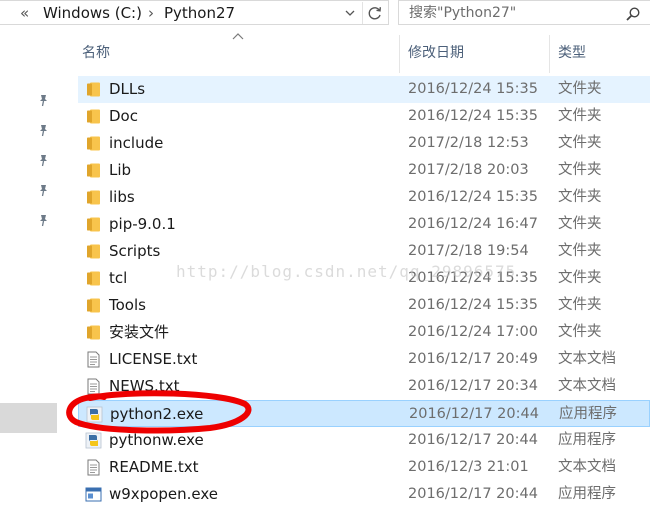 The image size is (650, 527). What do you see at coordinates (157, 414) in the screenshot?
I see `file-name: python2.exe` at bounding box center [157, 414].